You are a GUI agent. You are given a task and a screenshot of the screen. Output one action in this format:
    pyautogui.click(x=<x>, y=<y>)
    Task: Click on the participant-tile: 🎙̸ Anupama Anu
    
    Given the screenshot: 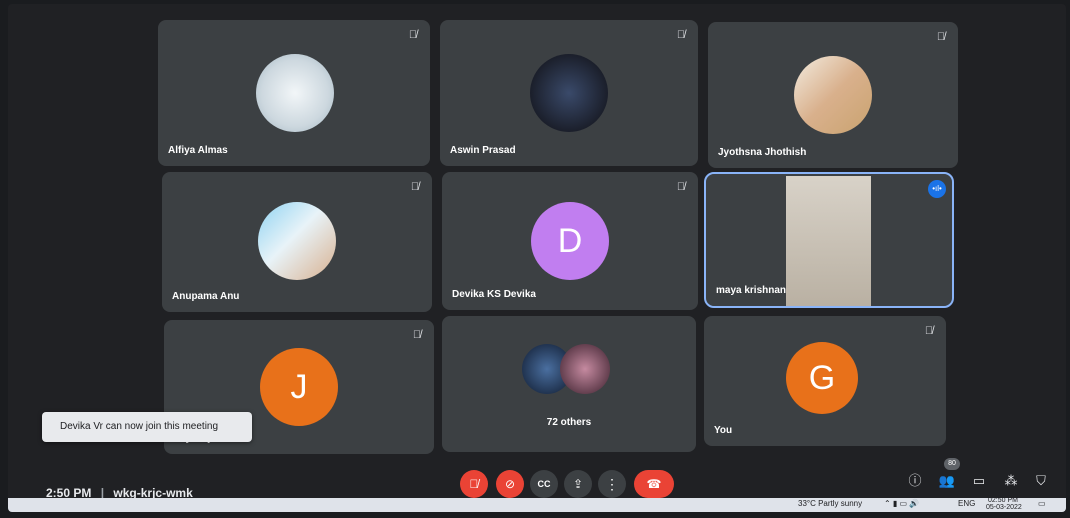 What is the action you would take?
    pyautogui.click(x=297, y=242)
    